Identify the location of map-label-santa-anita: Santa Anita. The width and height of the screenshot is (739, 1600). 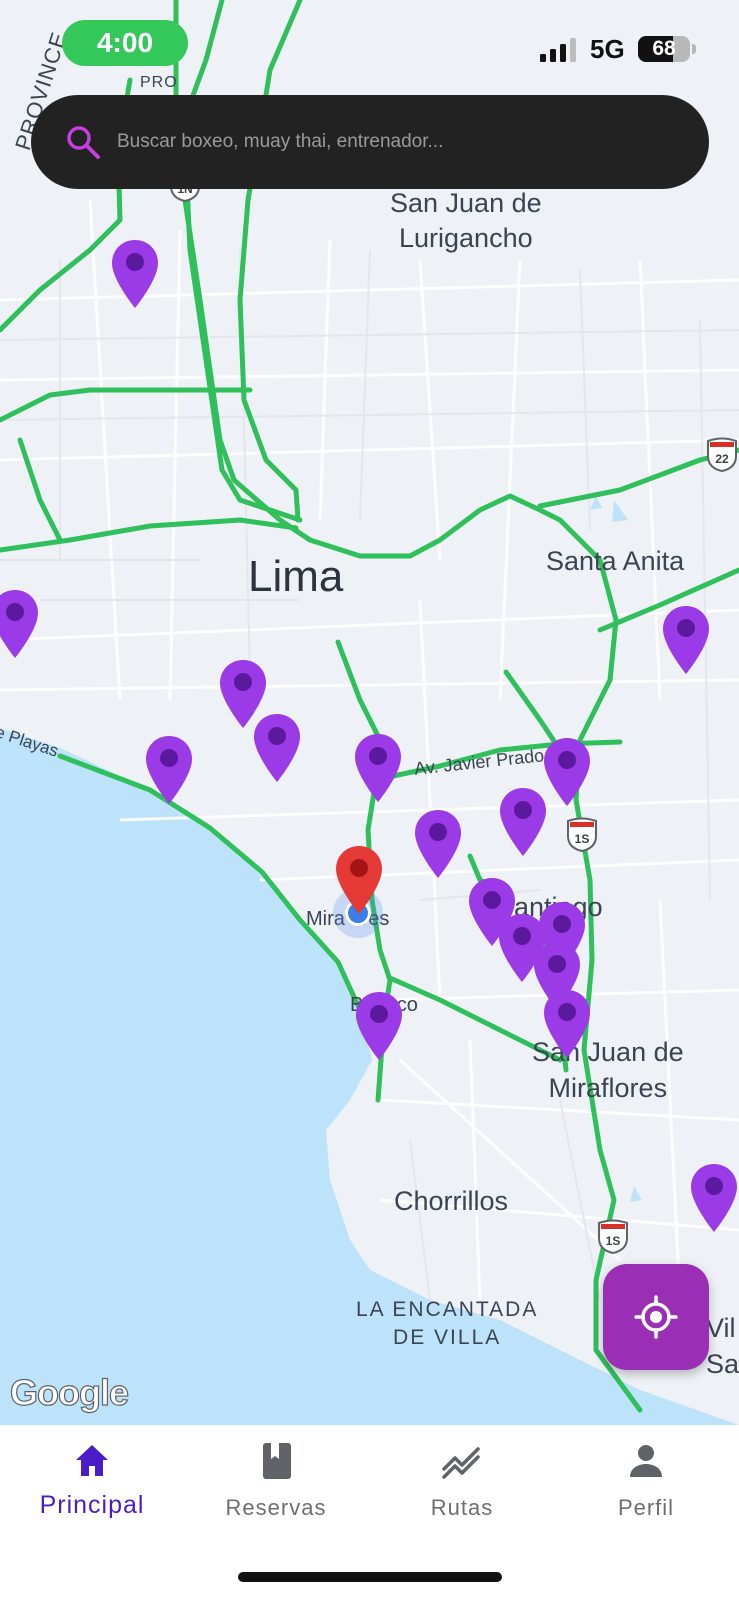
(615, 561).